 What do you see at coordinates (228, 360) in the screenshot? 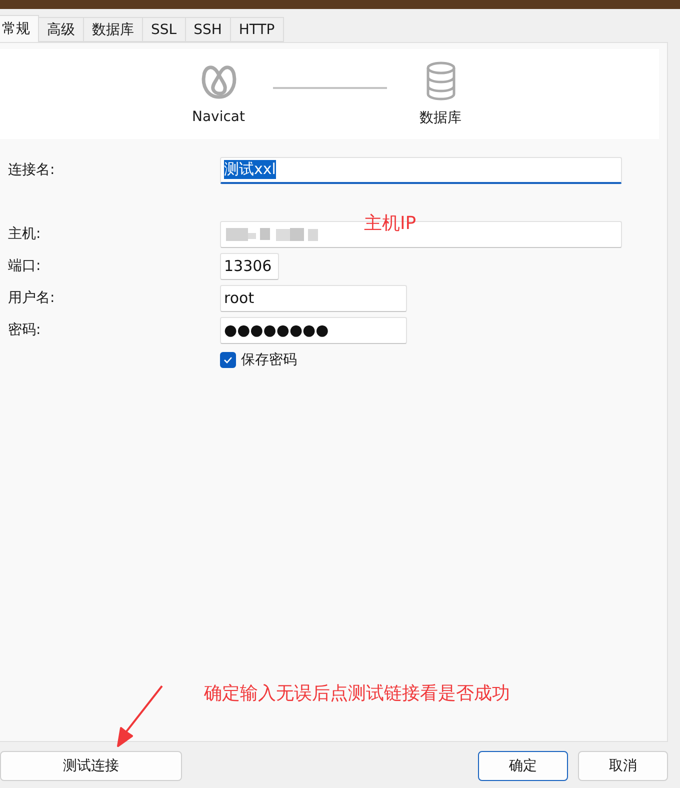
I see `check-icon` at bounding box center [228, 360].